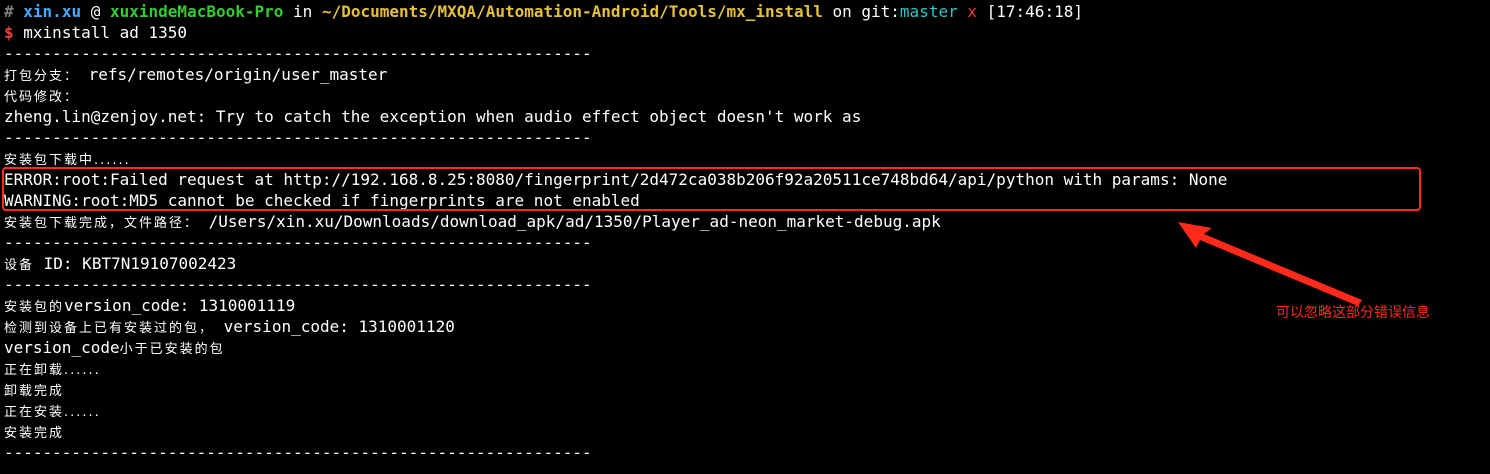 The image size is (1490, 474). I want to click on prompt-on: on, so click(842, 11).